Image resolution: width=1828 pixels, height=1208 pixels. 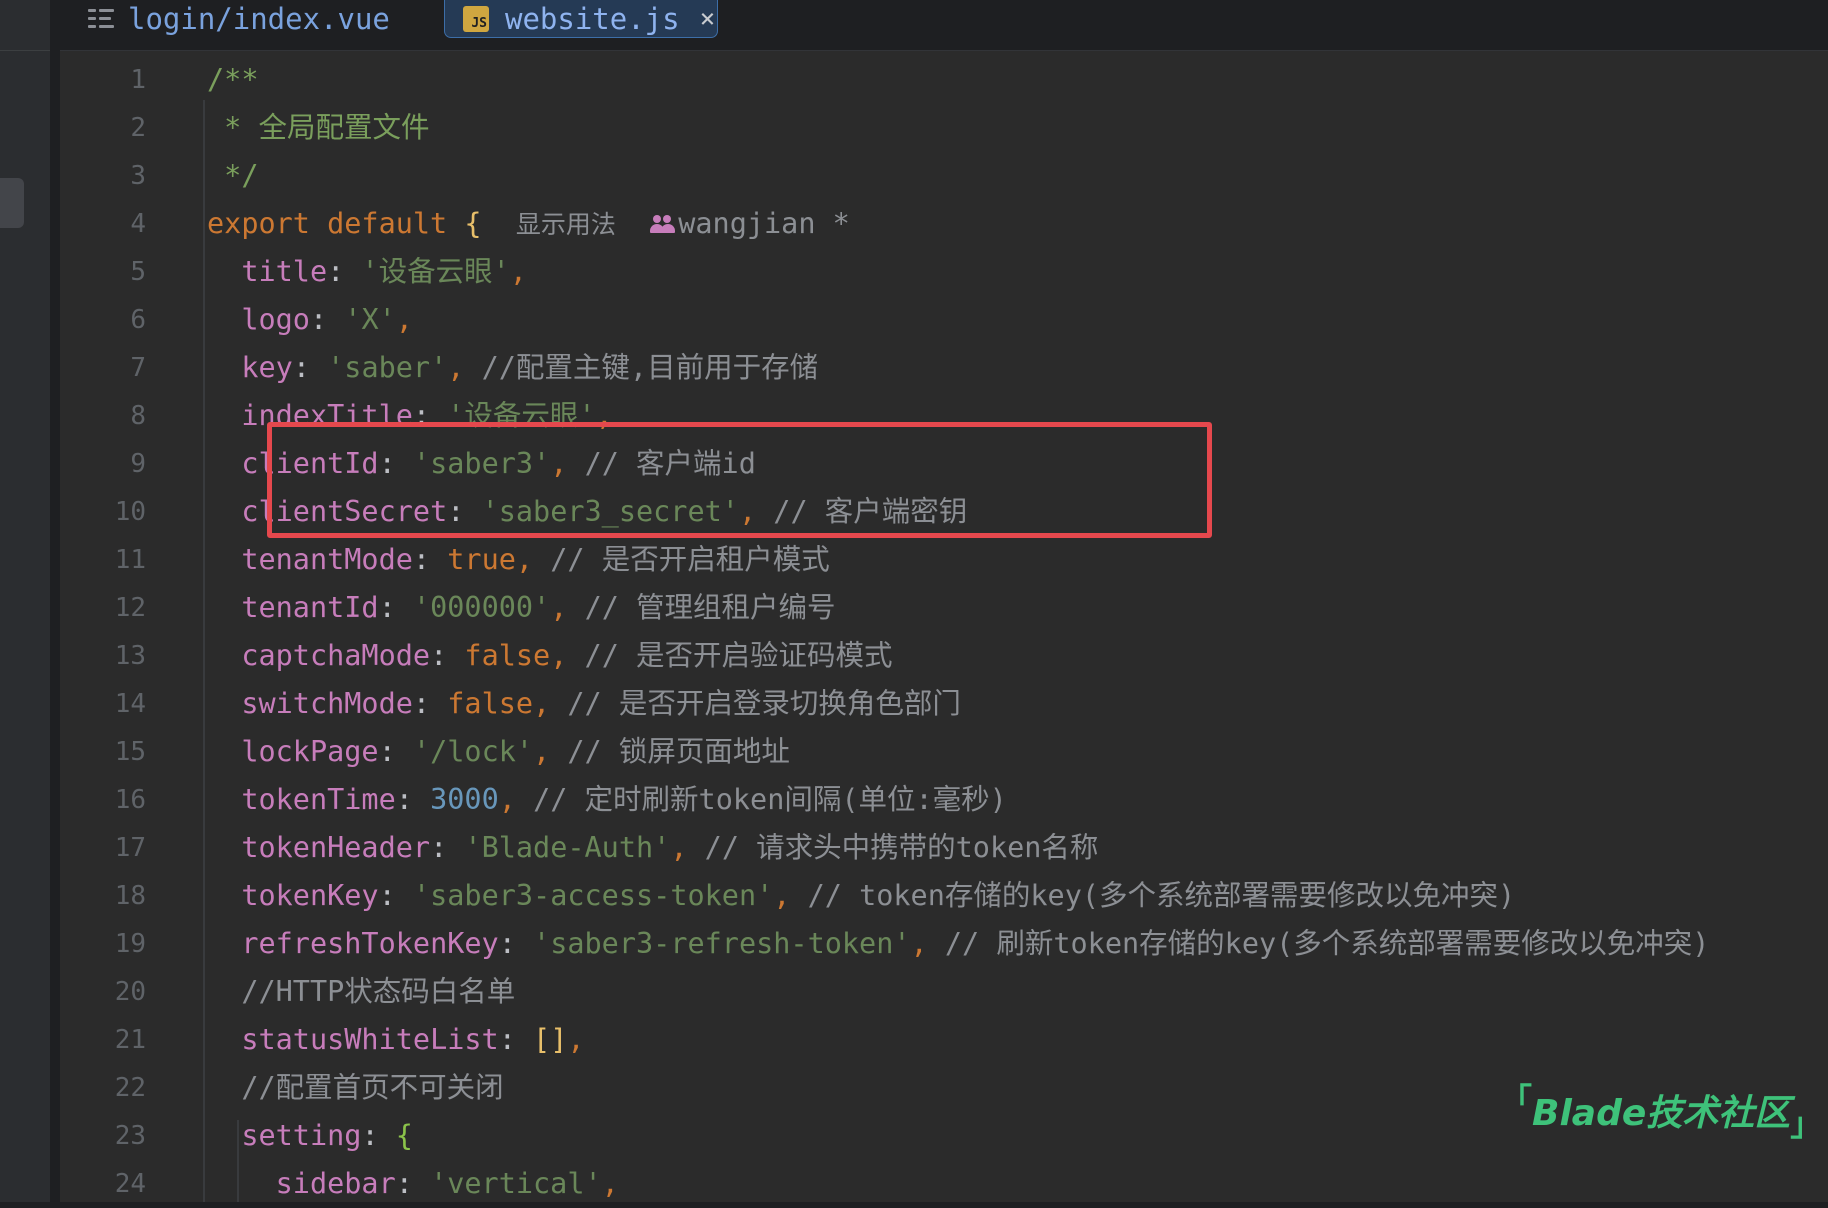 What do you see at coordinates (130, 1136) in the screenshot?
I see `line-number: 23` at bounding box center [130, 1136].